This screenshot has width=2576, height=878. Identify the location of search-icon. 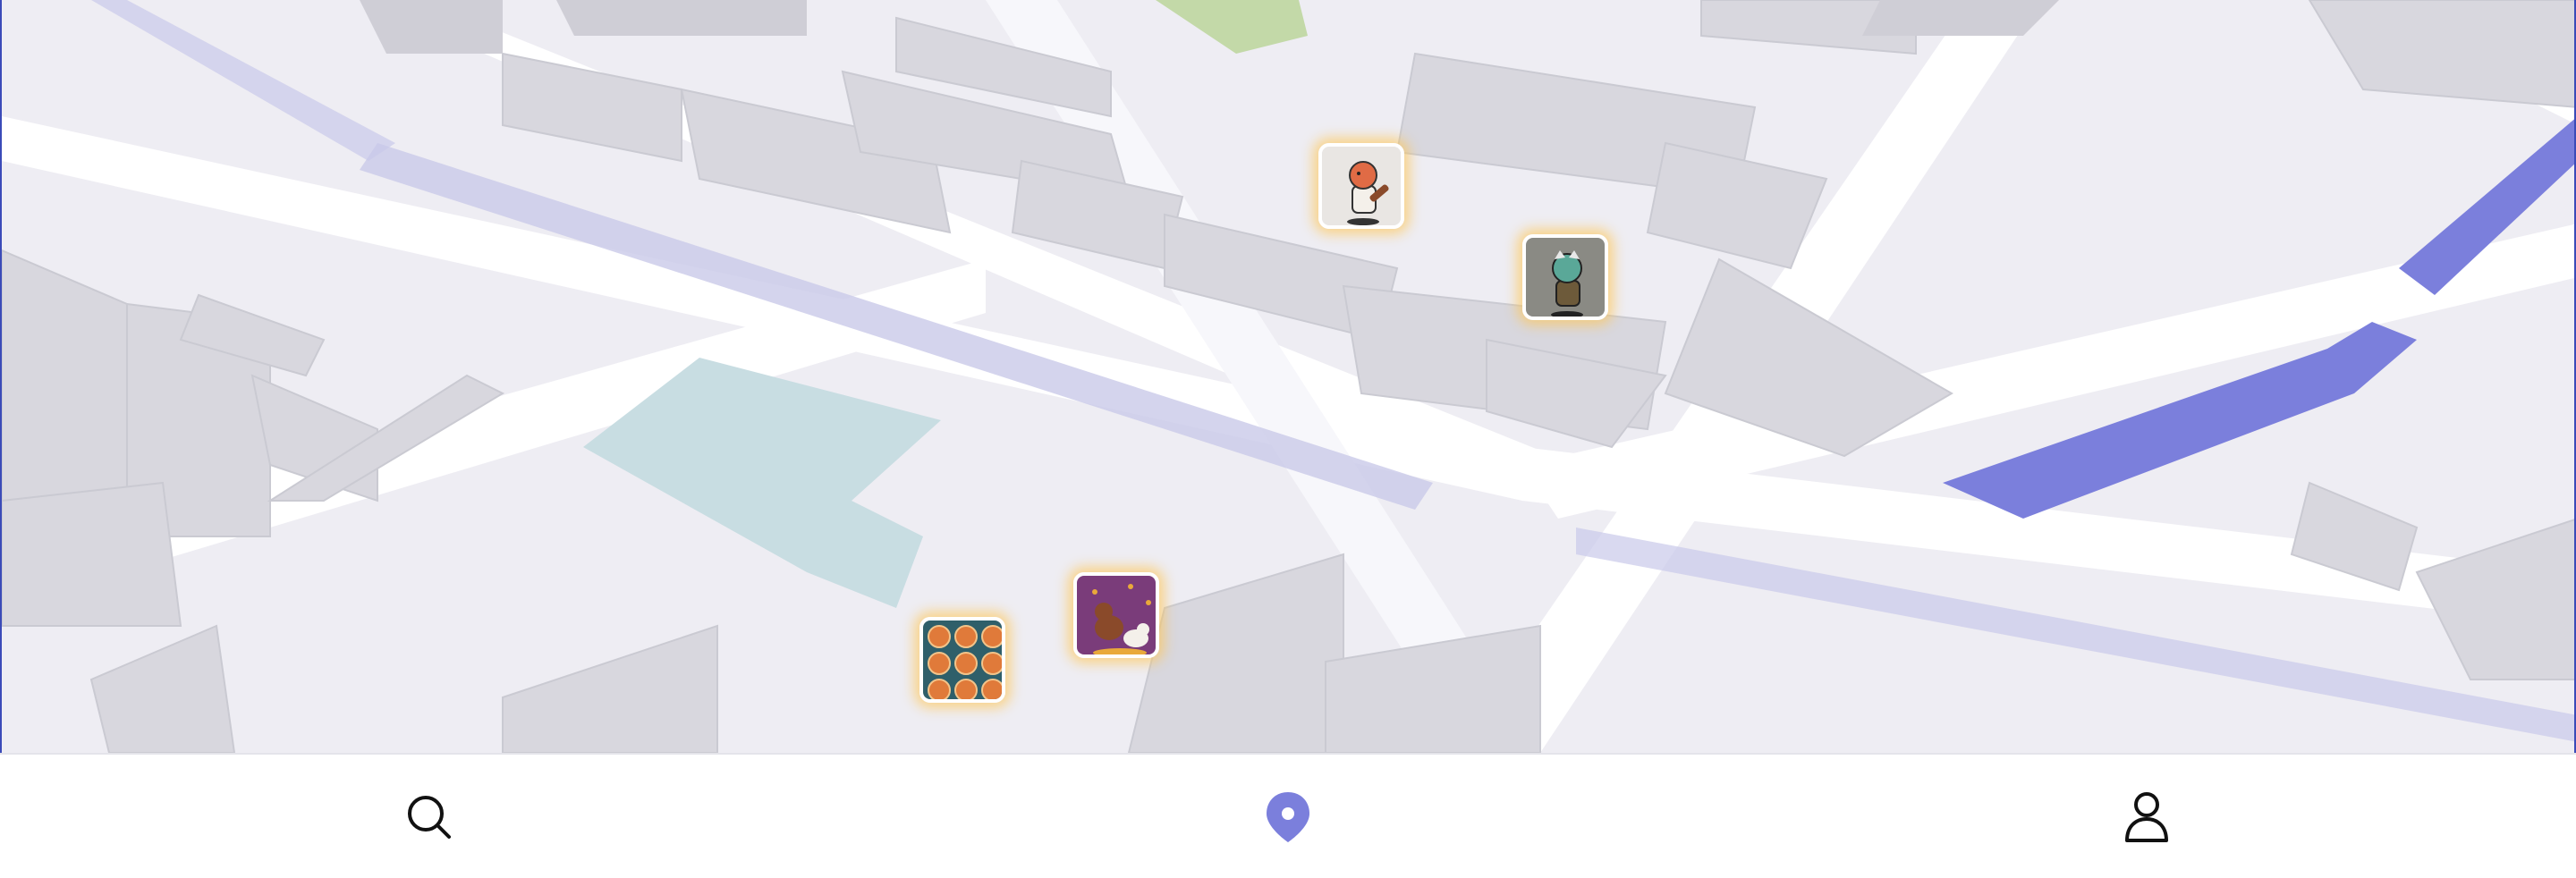
(429, 817).